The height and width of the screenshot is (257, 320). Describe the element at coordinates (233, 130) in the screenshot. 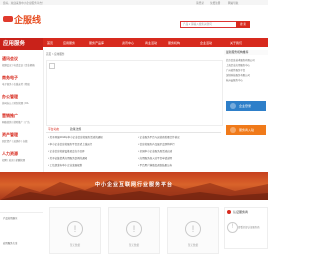

I see `store-icon` at that location.